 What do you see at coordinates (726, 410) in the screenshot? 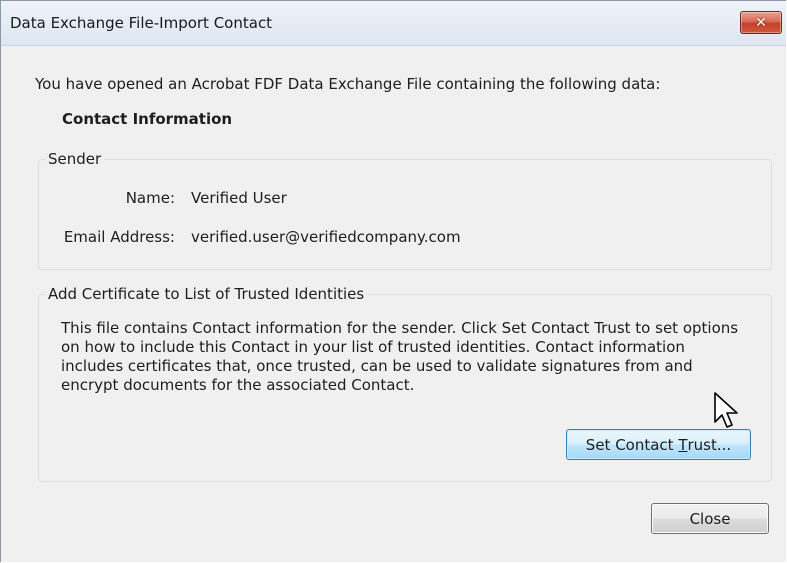
I see `mouse-pointer-icon` at bounding box center [726, 410].